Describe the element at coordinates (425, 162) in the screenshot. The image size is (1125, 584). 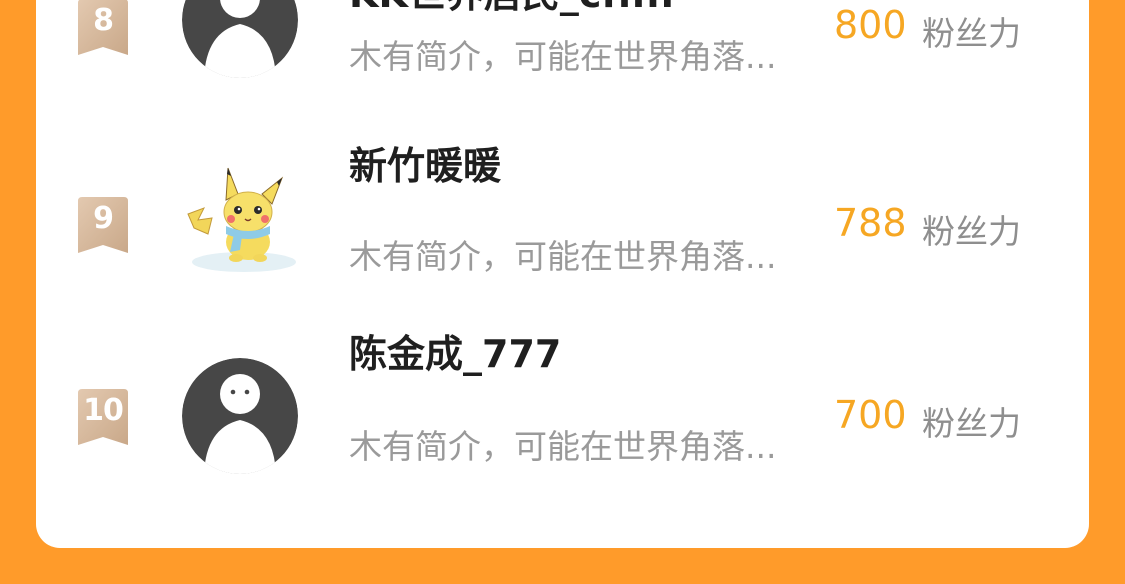
I see `user-name: 新竹暖暖` at that location.